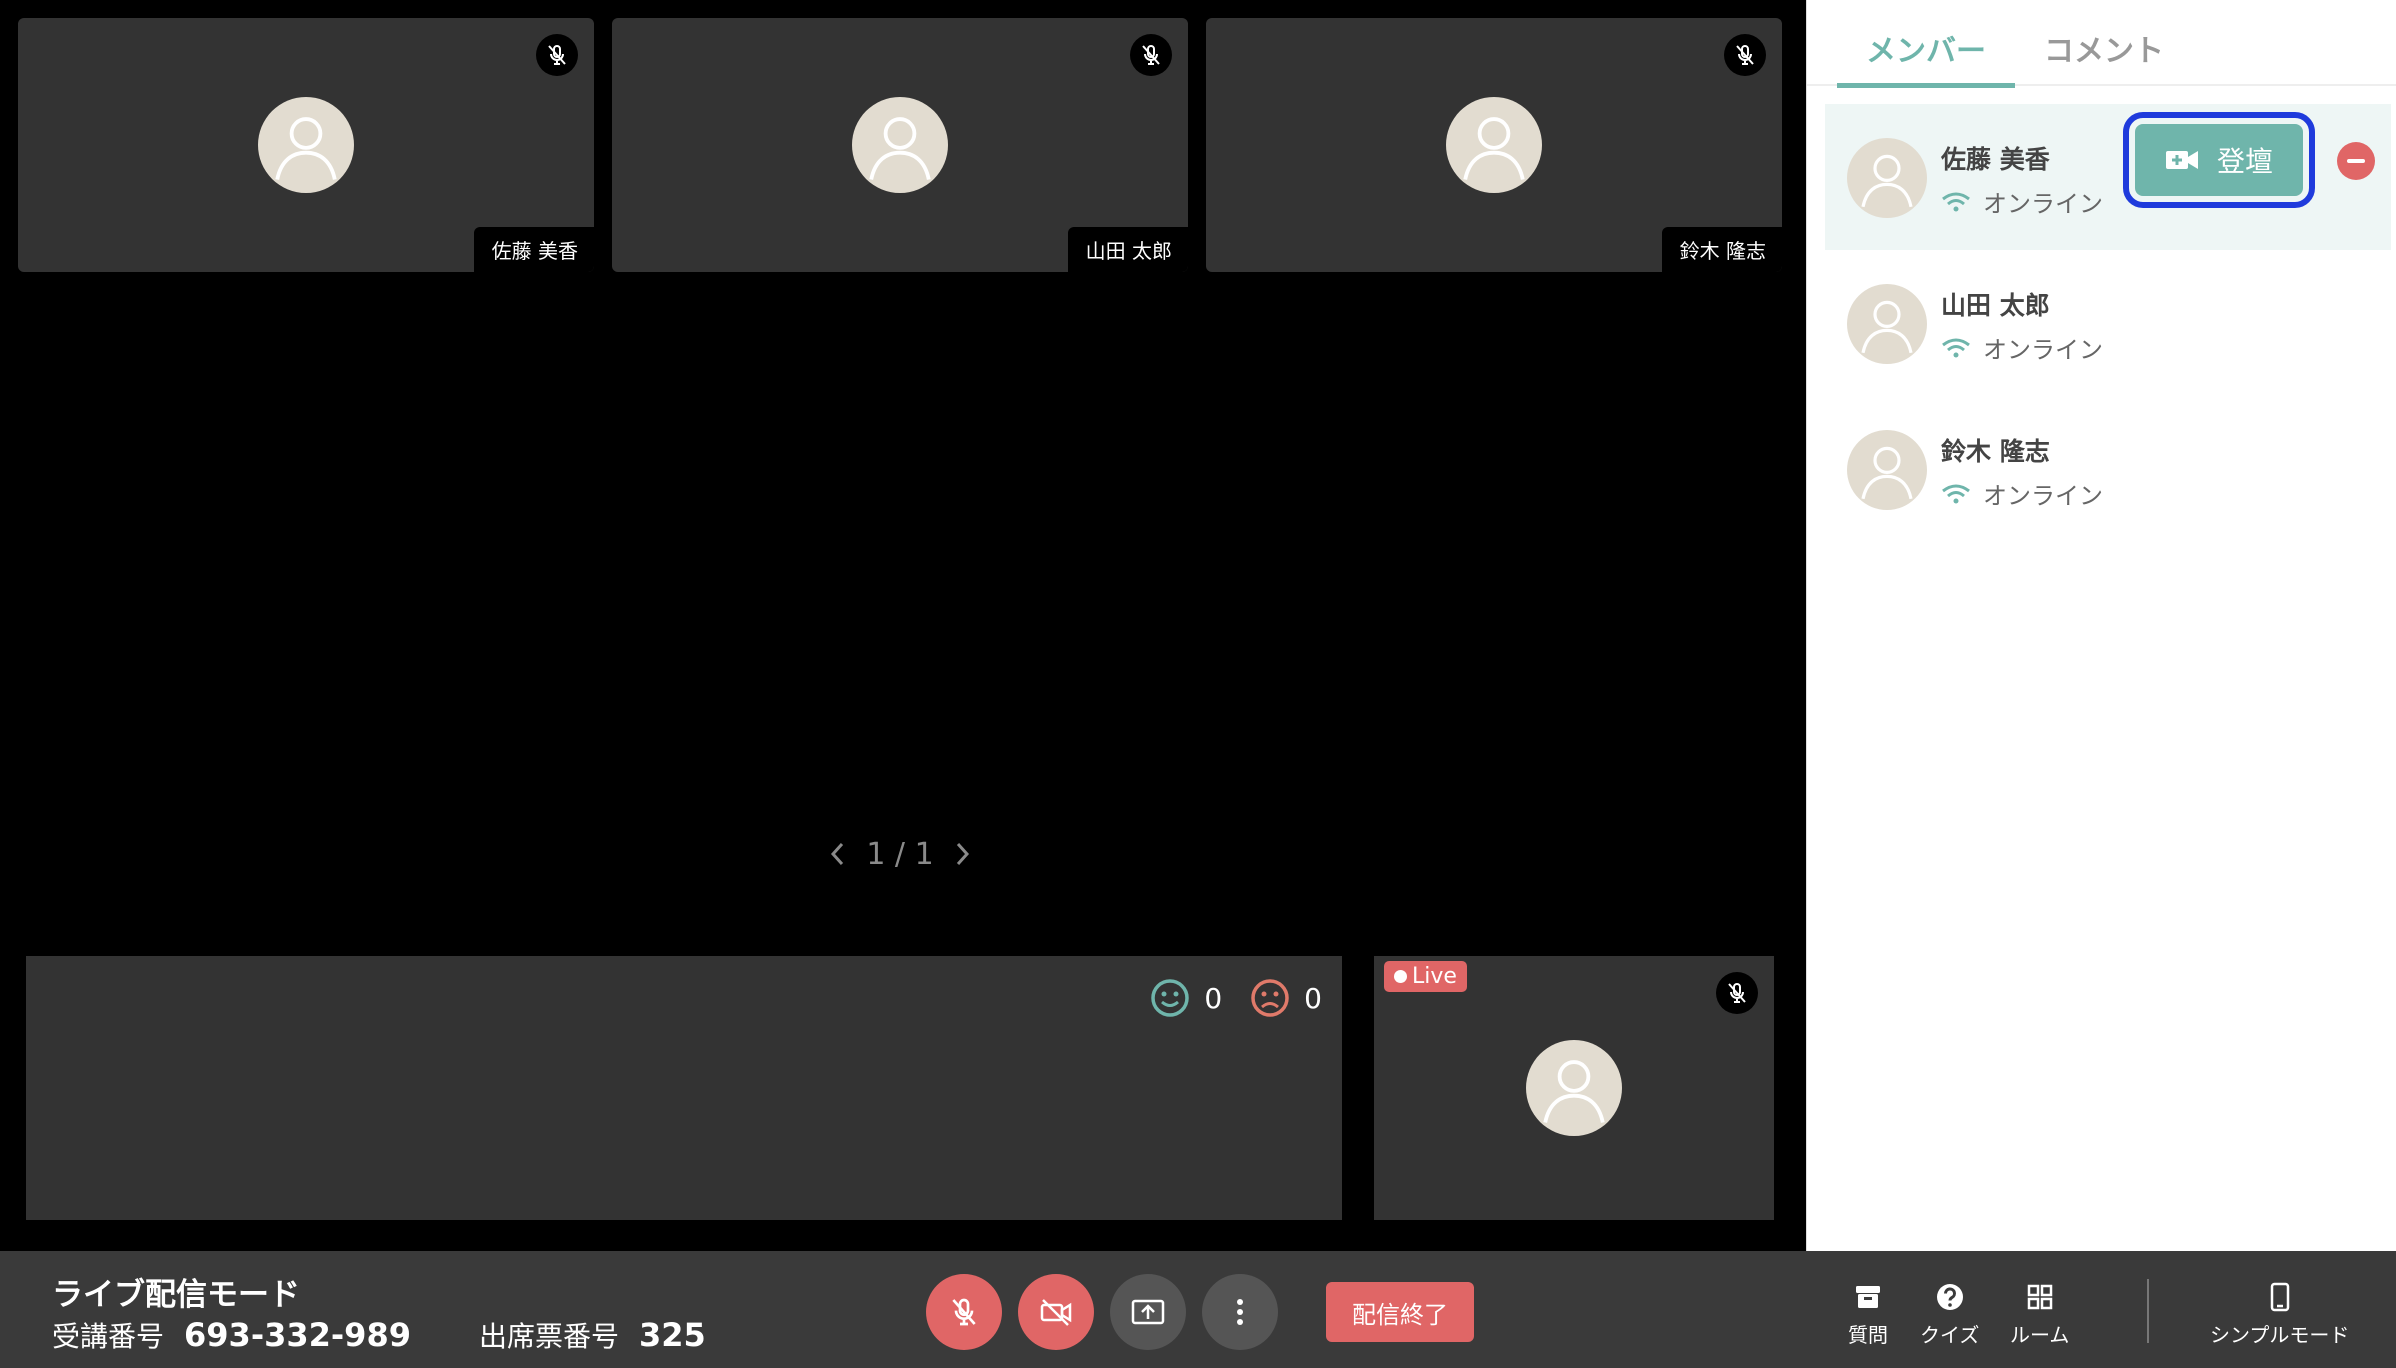 The image size is (2396, 1368). What do you see at coordinates (1995, 451) in the screenshot?
I see `member-name: 鈴木 隆志` at bounding box center [1995, 451].